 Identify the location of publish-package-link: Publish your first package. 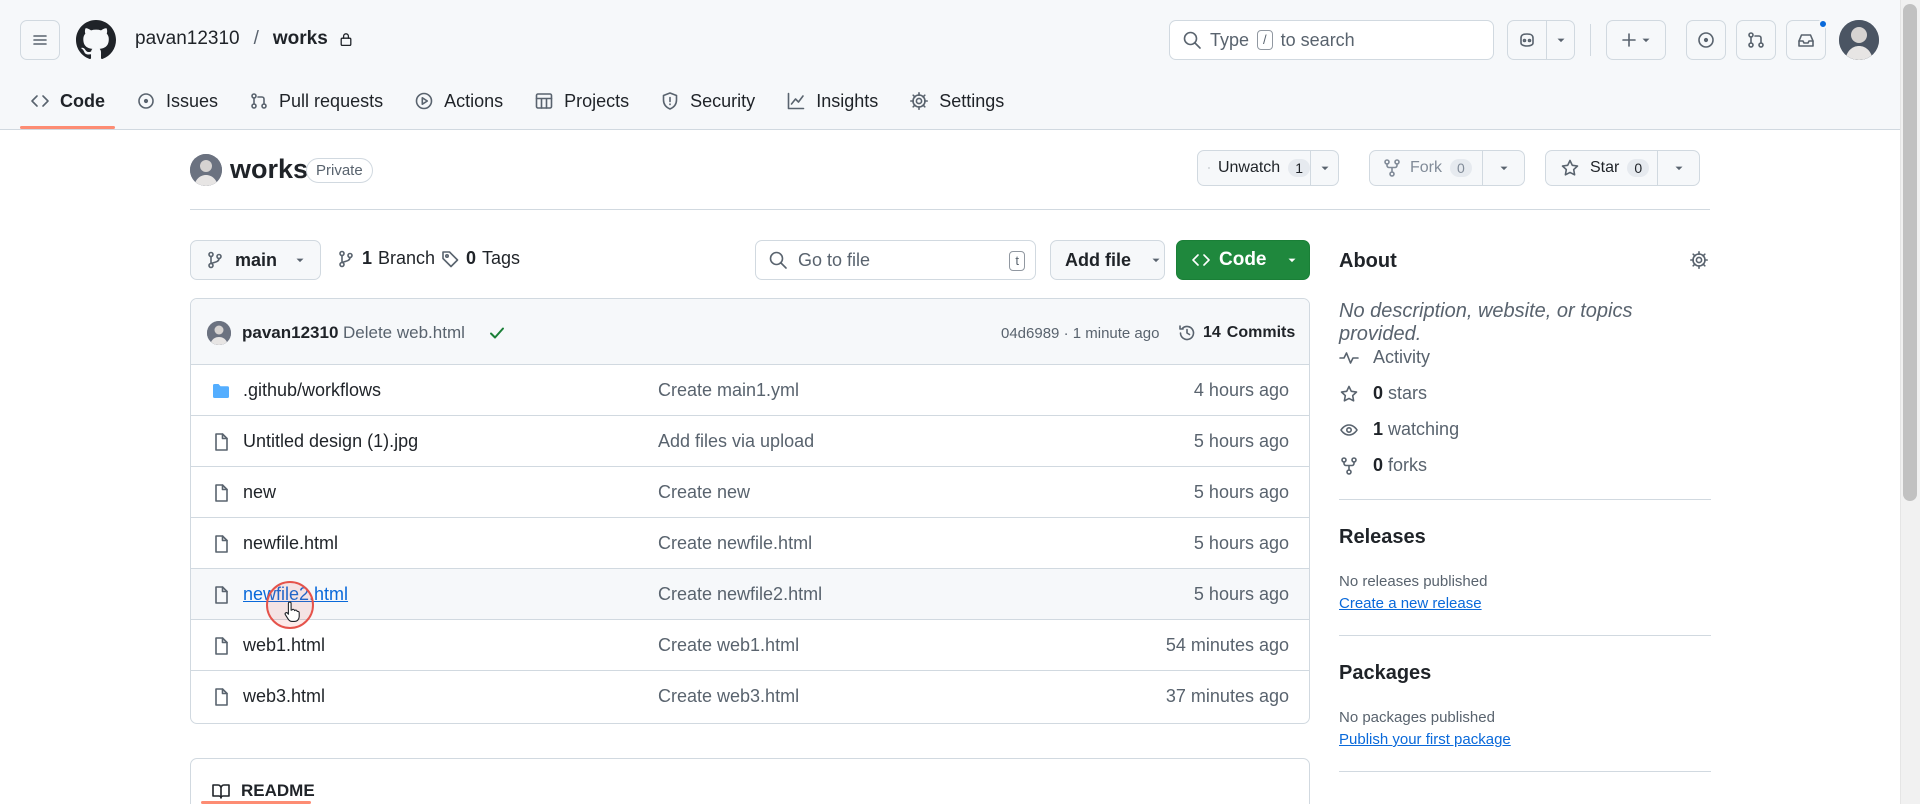
(1425, 739).